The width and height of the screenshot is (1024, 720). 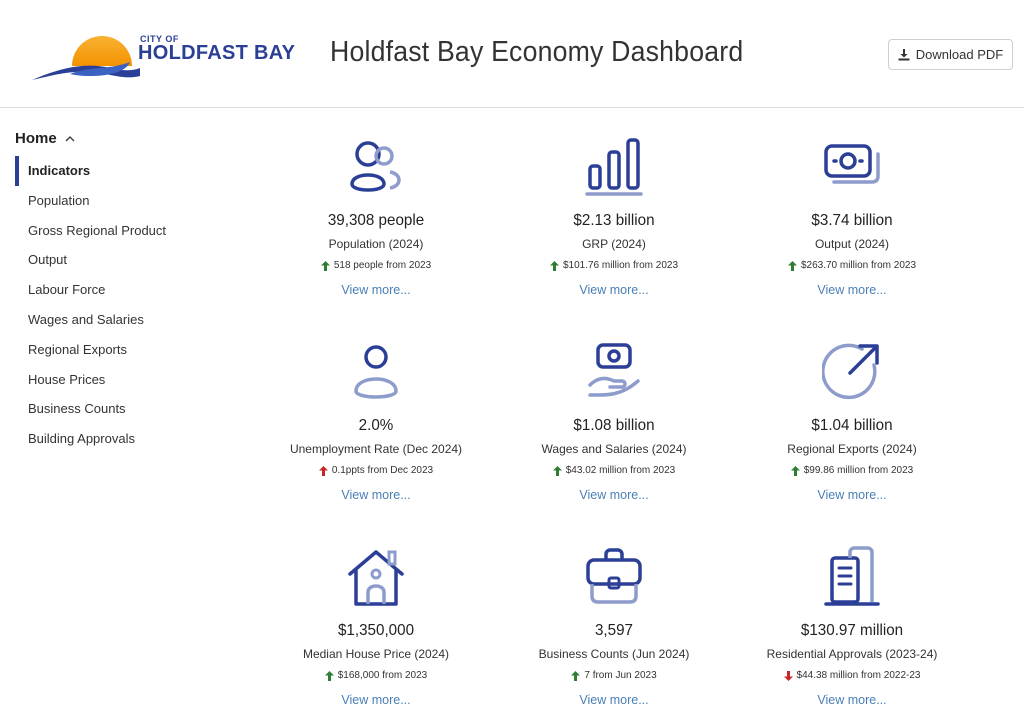 What do you see at coordinates (858, 470) in the screenshot?
I see `indicator-change-text: $99.86 million from 2023` at bounding box center [858, 470].